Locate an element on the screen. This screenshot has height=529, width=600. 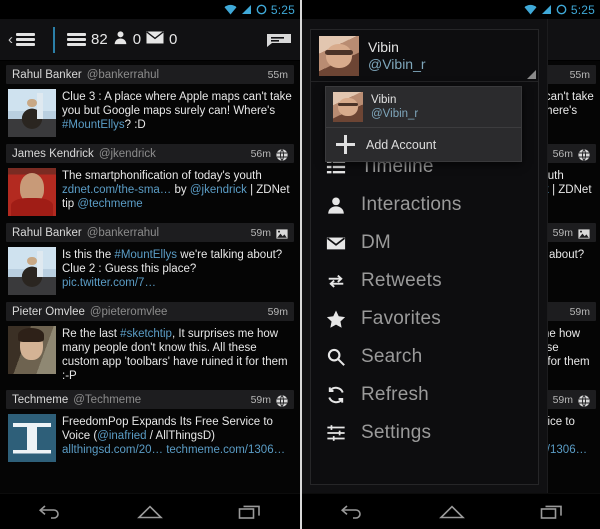
tweet-timestamp: 55m is located at coordinates (277, 74).